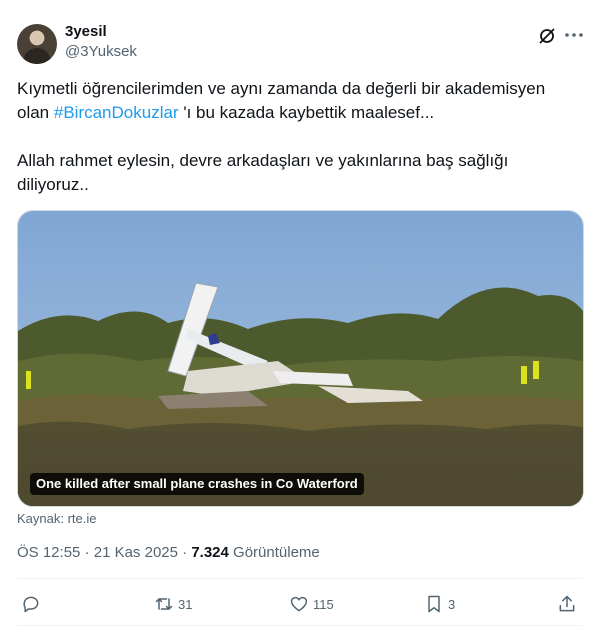 This screenshot has width=600, height=637. I want to click on tweet-date: 21 Kas 2025, so click(136, 552).